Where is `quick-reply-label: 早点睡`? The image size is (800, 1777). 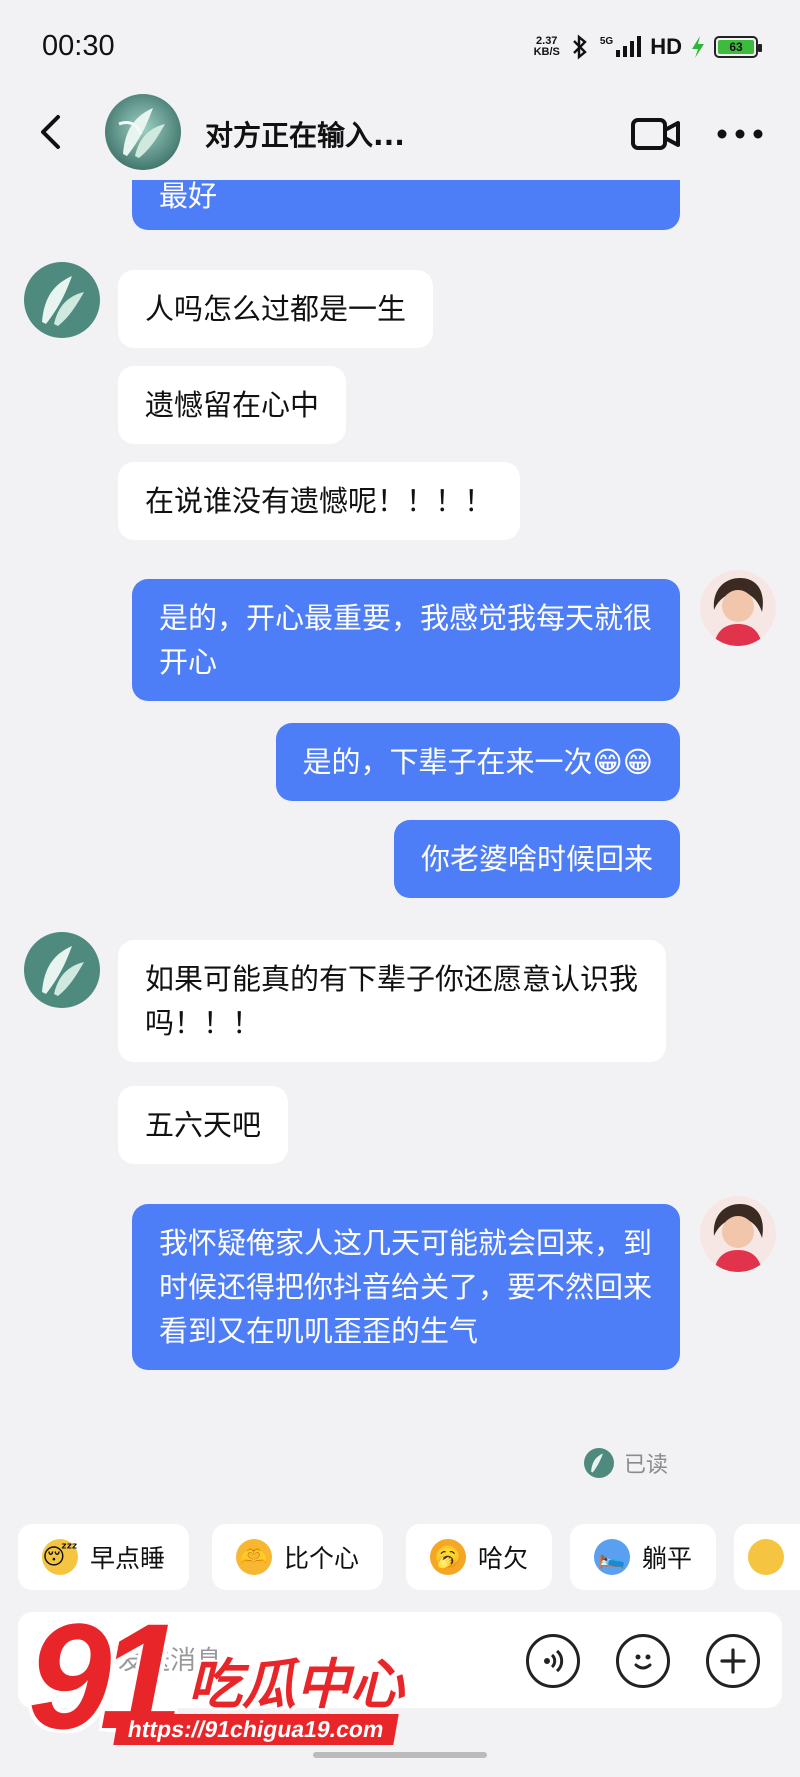 quick-reply-label: 早点睡 is located at coordinates (128, 1558).